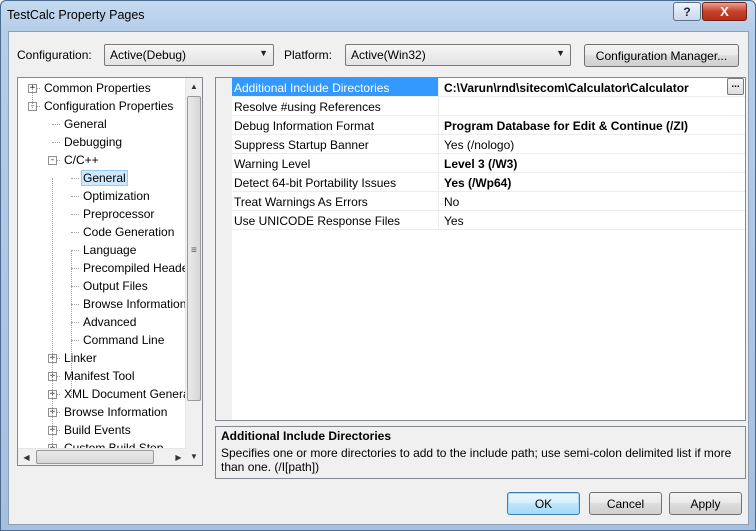  I want to click on property-row: Use UNICODE Response Files Yes, so click(488, 220).